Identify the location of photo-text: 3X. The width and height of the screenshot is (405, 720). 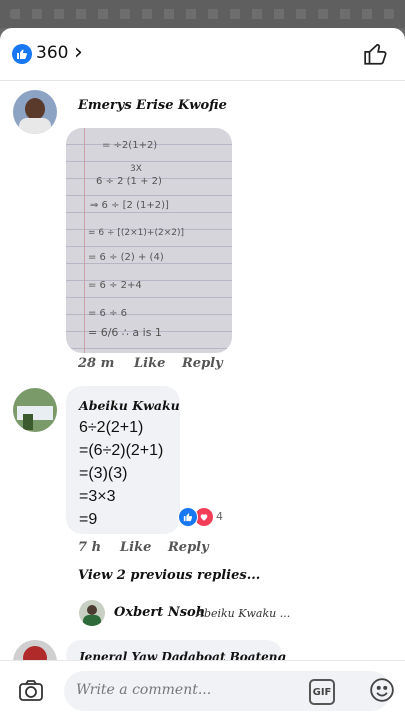
(136, 169).